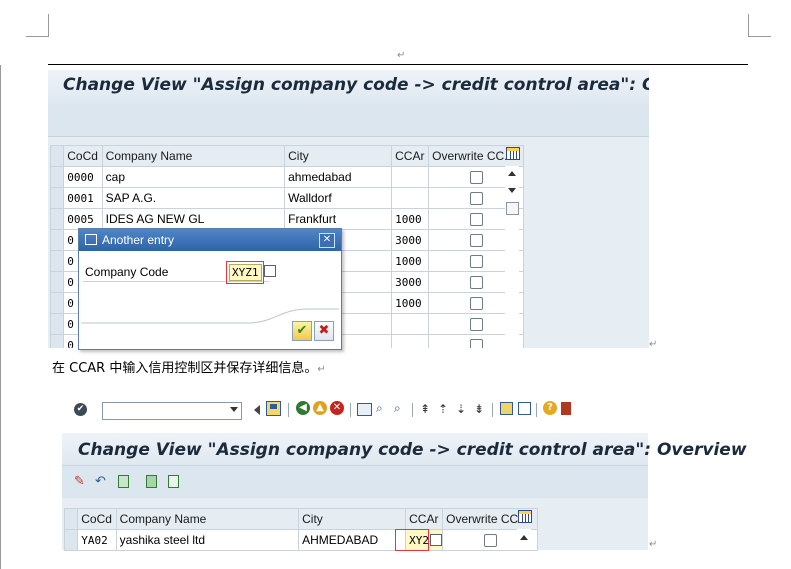  What do you see at coordinates (123, 481) in the screenshot?
I see `copy-as-icon` at bounding box center [123, 481].